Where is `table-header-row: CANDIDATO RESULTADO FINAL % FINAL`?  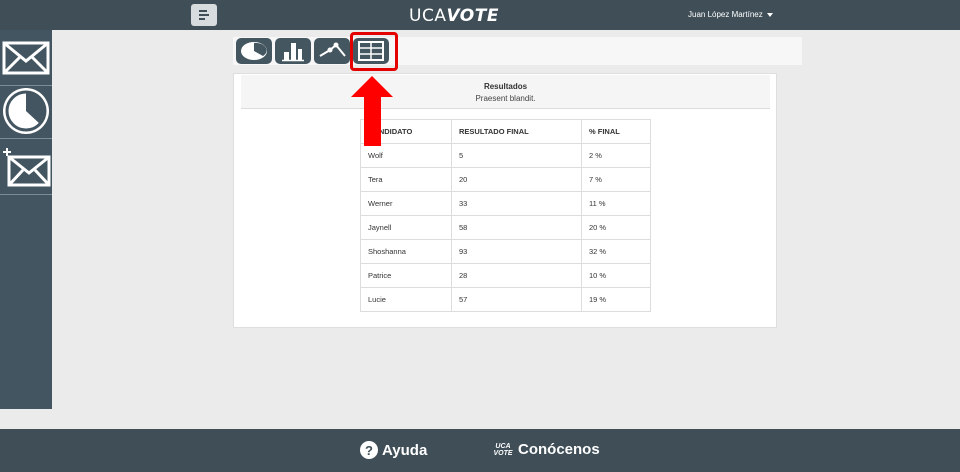
table-header-row: CANDIDATO RESULTADO FINAL % FINAL is located at coordinates (505, 131).